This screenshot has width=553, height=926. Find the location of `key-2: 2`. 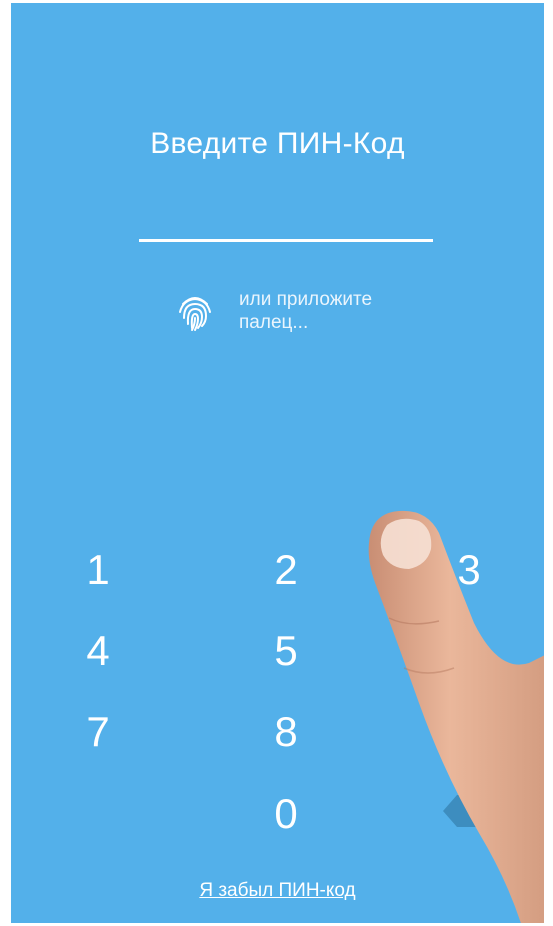

key-2: 2 is located at coordinates (286, 570).